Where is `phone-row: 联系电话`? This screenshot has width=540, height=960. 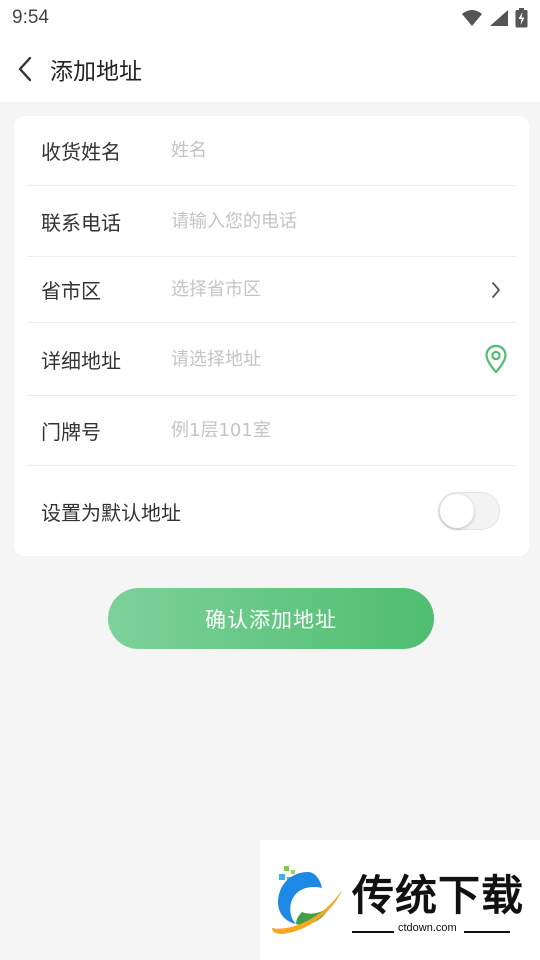
phone-row: 联系电话 is located at coordinates (271, 221).